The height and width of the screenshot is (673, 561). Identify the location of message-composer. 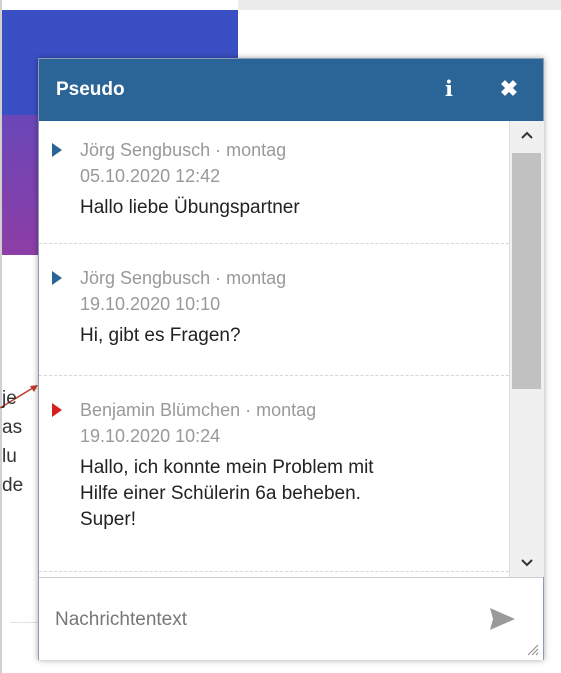
(291, 618).